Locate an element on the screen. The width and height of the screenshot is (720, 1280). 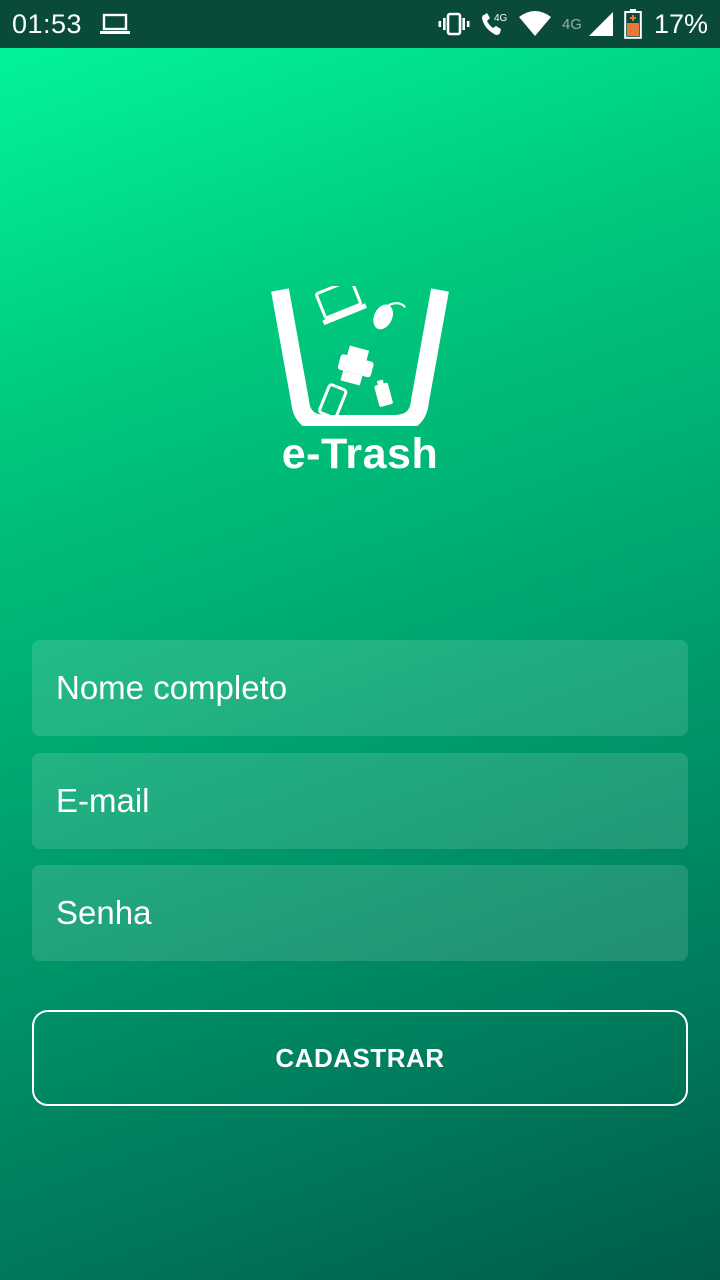
battery-percent: 17% is located at coordinates (680, 23).